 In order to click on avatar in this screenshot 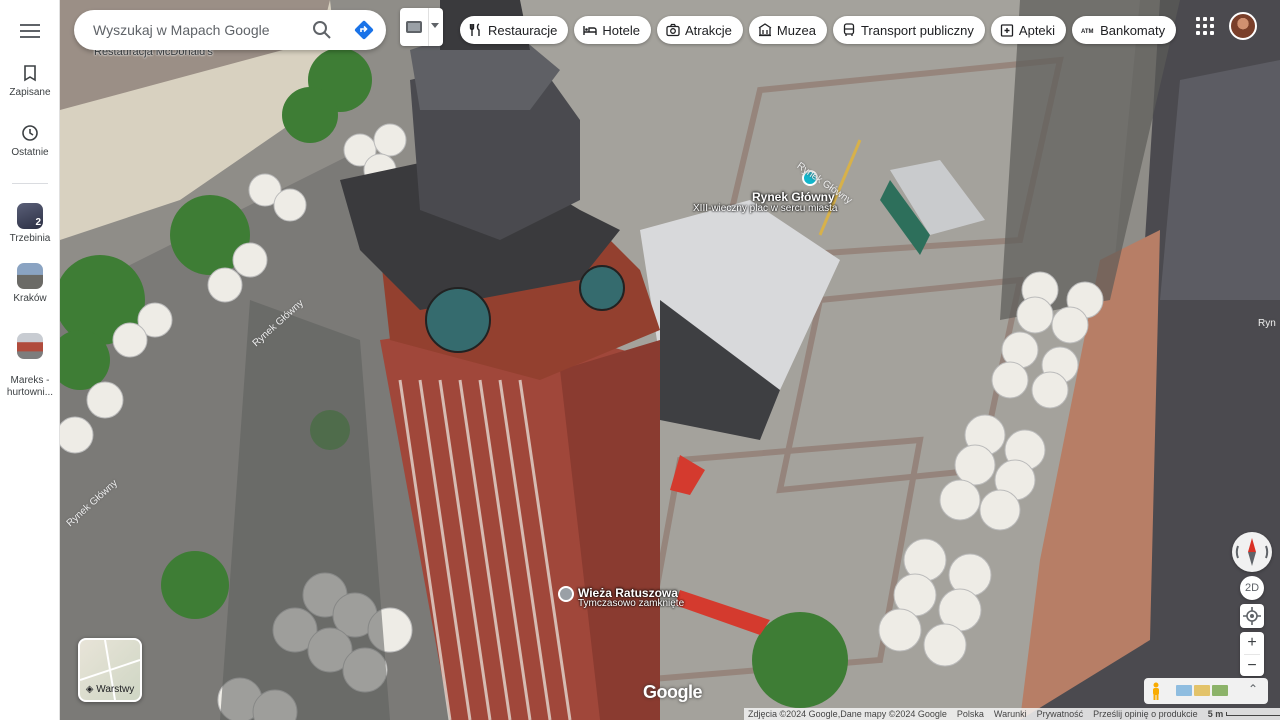, I will do `click(1243, 26)`.